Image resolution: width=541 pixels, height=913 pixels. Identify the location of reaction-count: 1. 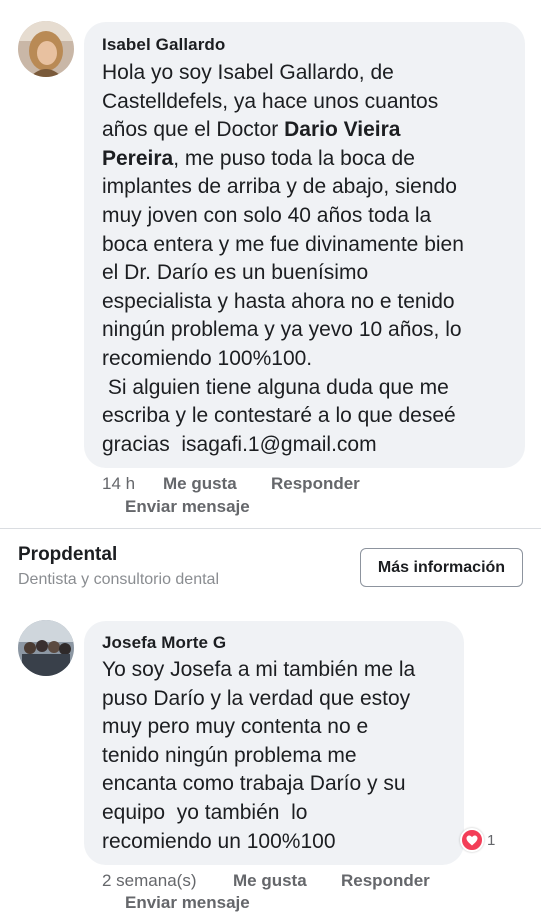
(491, 840).